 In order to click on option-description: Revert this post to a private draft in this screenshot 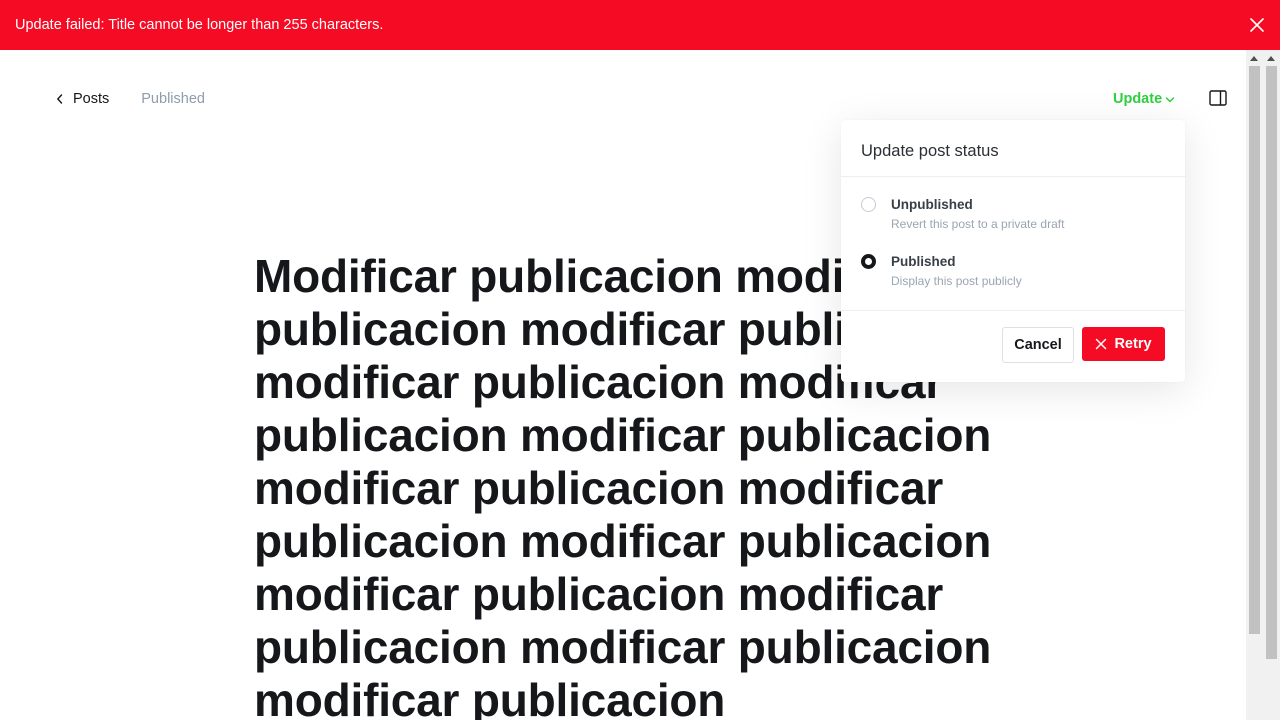, I will do `click(978, 224)`.